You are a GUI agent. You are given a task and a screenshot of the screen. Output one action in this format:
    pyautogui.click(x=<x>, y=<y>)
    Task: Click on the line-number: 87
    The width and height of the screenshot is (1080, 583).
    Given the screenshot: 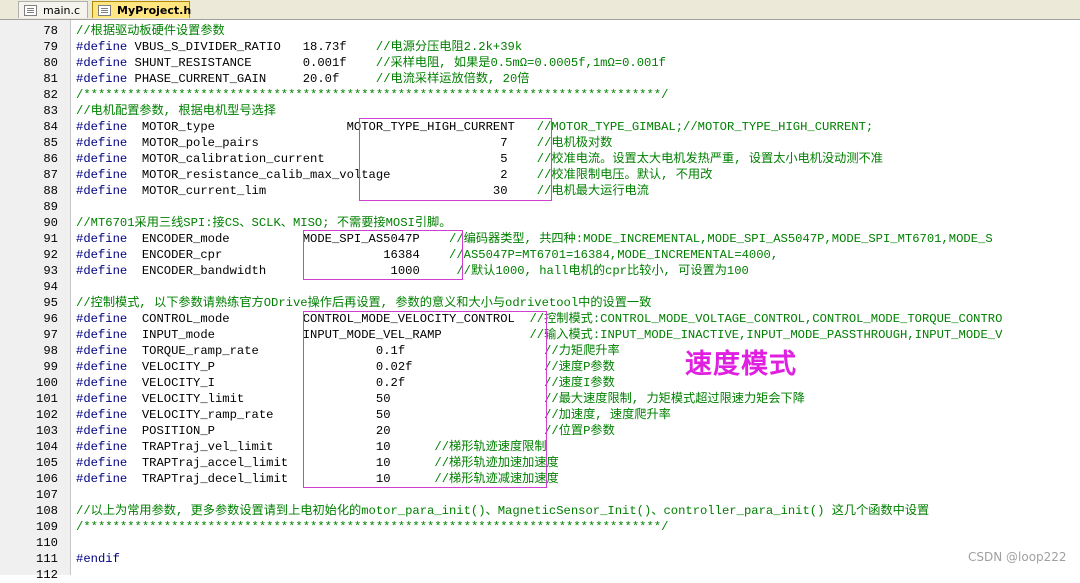 What is the action you would take?
    pyautogui.click(x=50, y=175)
    